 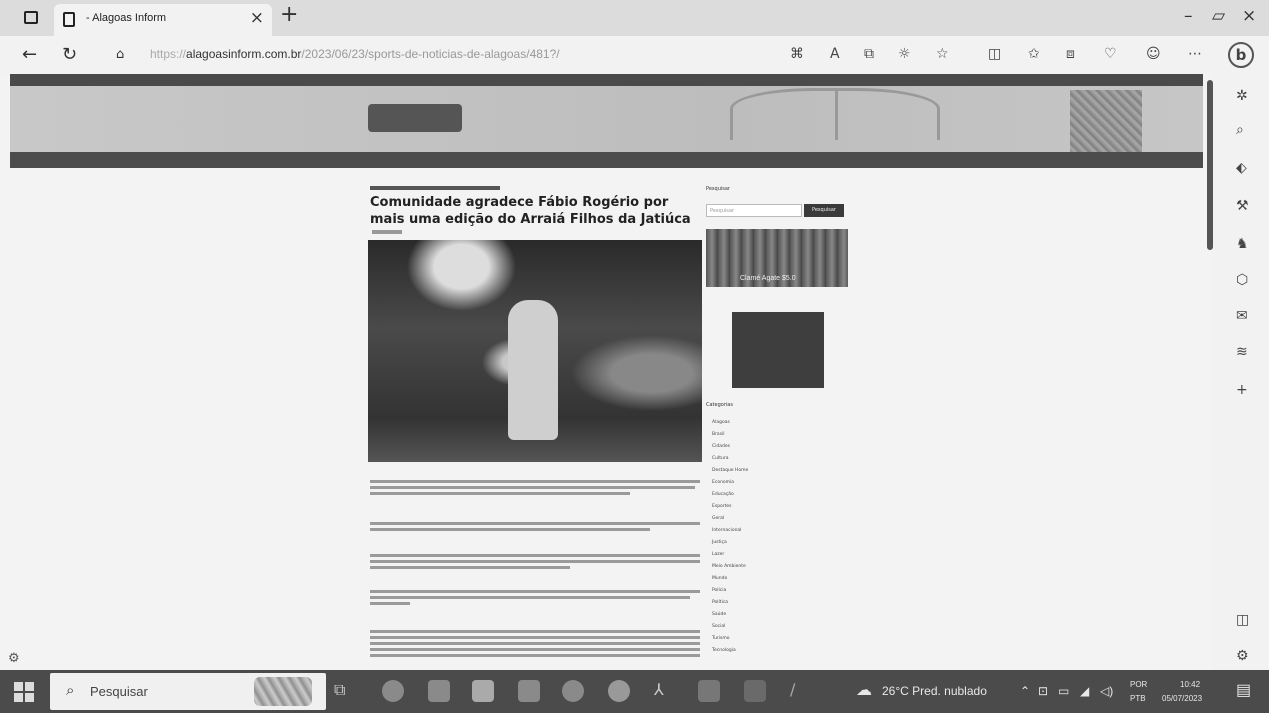 I want to click on article-photo, so click(x=535, y=351).